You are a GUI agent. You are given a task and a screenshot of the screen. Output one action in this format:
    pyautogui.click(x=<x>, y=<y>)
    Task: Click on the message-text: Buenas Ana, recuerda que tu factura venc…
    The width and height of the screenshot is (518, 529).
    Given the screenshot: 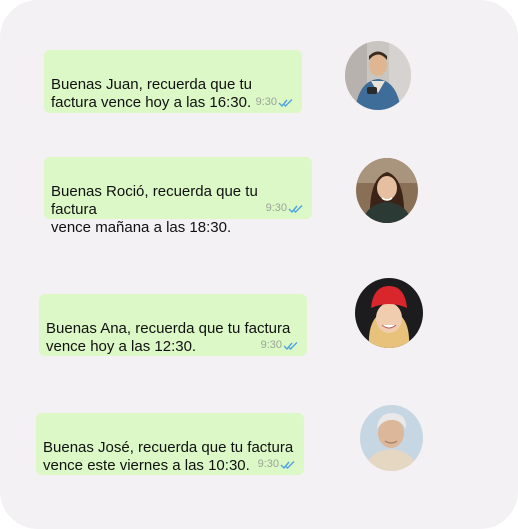 What is the action you would take?
    pyautogui.click(x=168, y=337)
    